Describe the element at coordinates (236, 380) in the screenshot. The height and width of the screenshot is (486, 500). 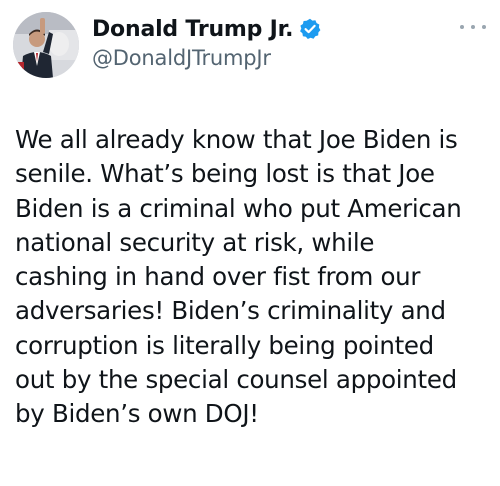
I see `tweet-text-line: out by the special counsel appointed` at that location.